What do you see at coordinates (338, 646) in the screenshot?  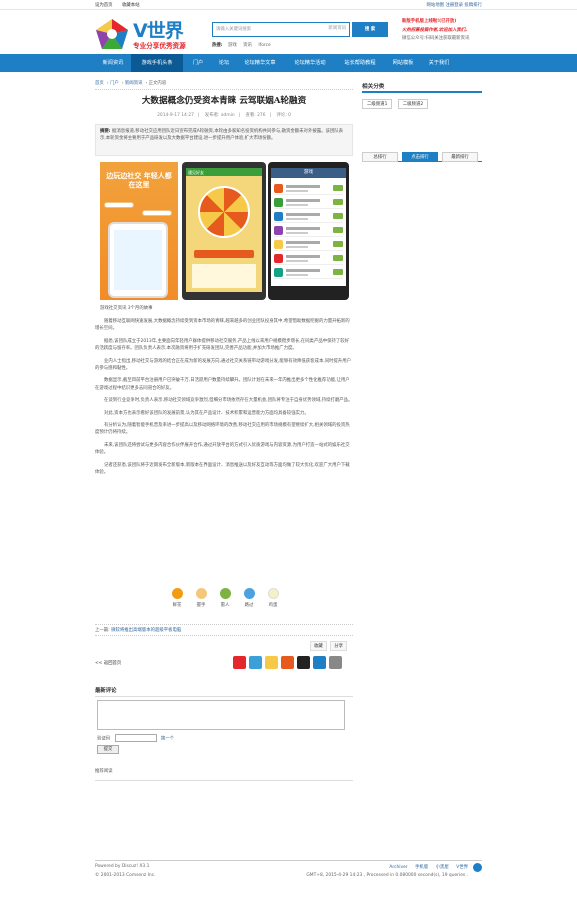 I see `share-button: 分享` at bounding box center [338, 646].